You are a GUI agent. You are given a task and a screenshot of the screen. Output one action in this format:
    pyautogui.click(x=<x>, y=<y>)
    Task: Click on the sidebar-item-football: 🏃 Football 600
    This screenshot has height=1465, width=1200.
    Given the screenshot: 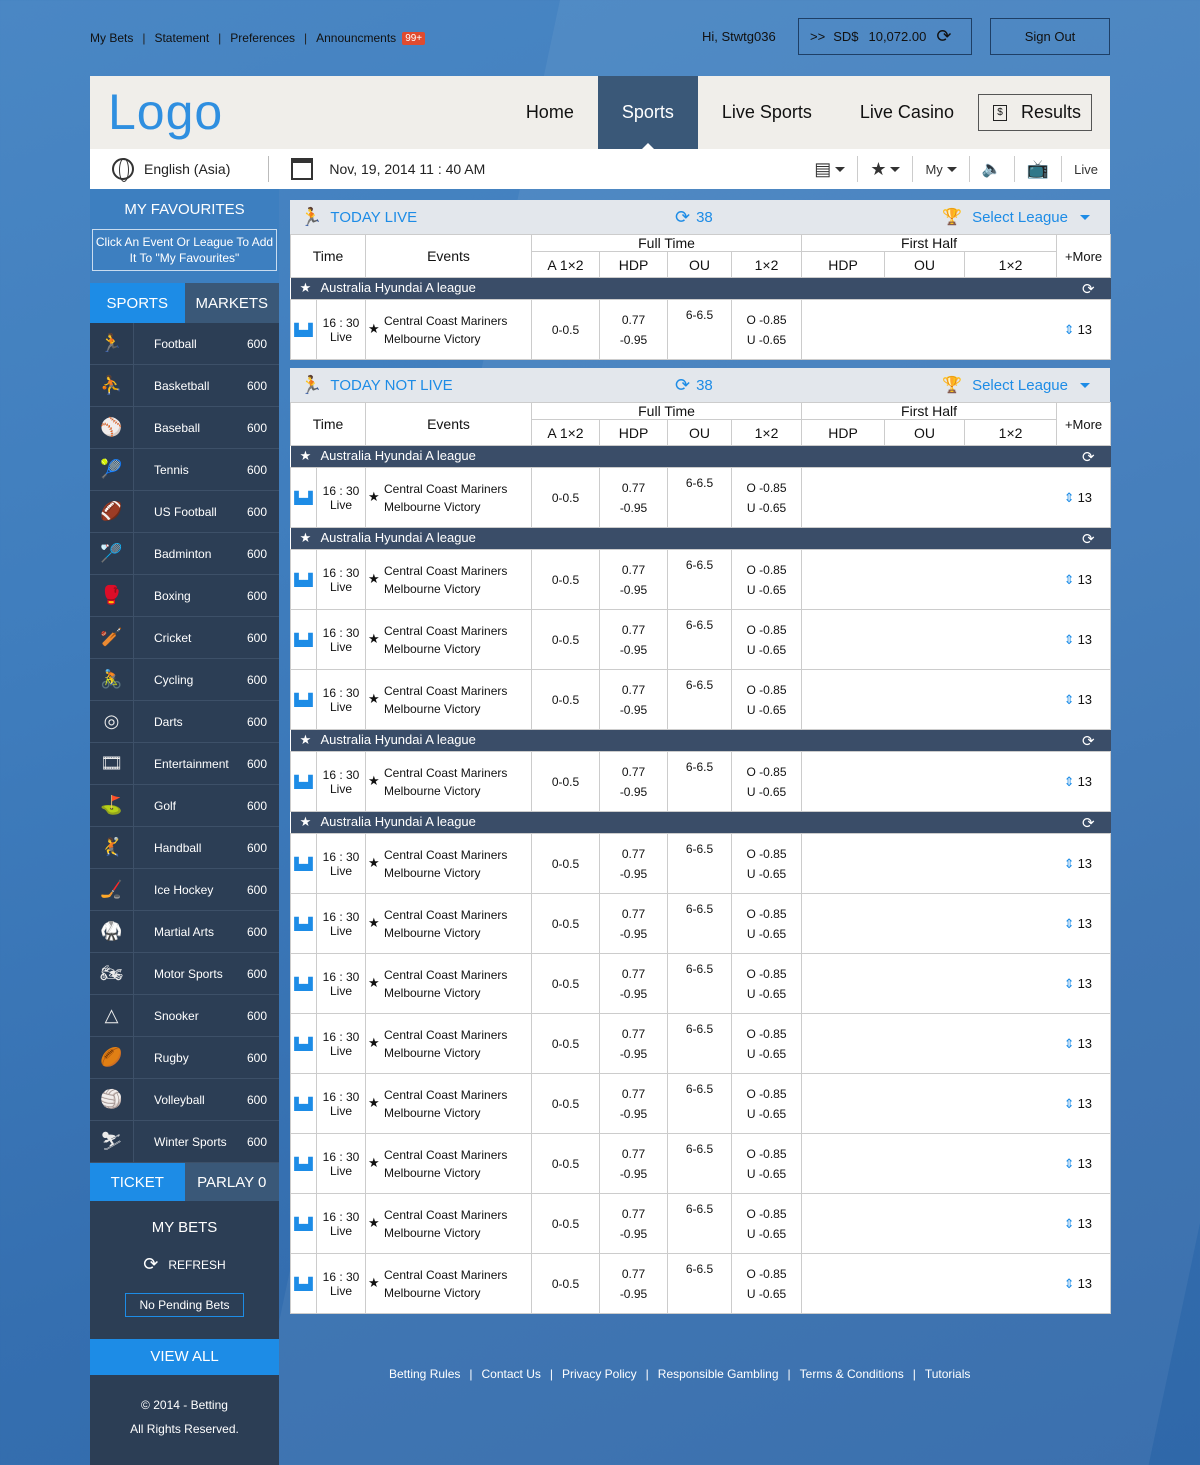 What is the action you would take?
    pyautogui.click(x=184, y=344)
    